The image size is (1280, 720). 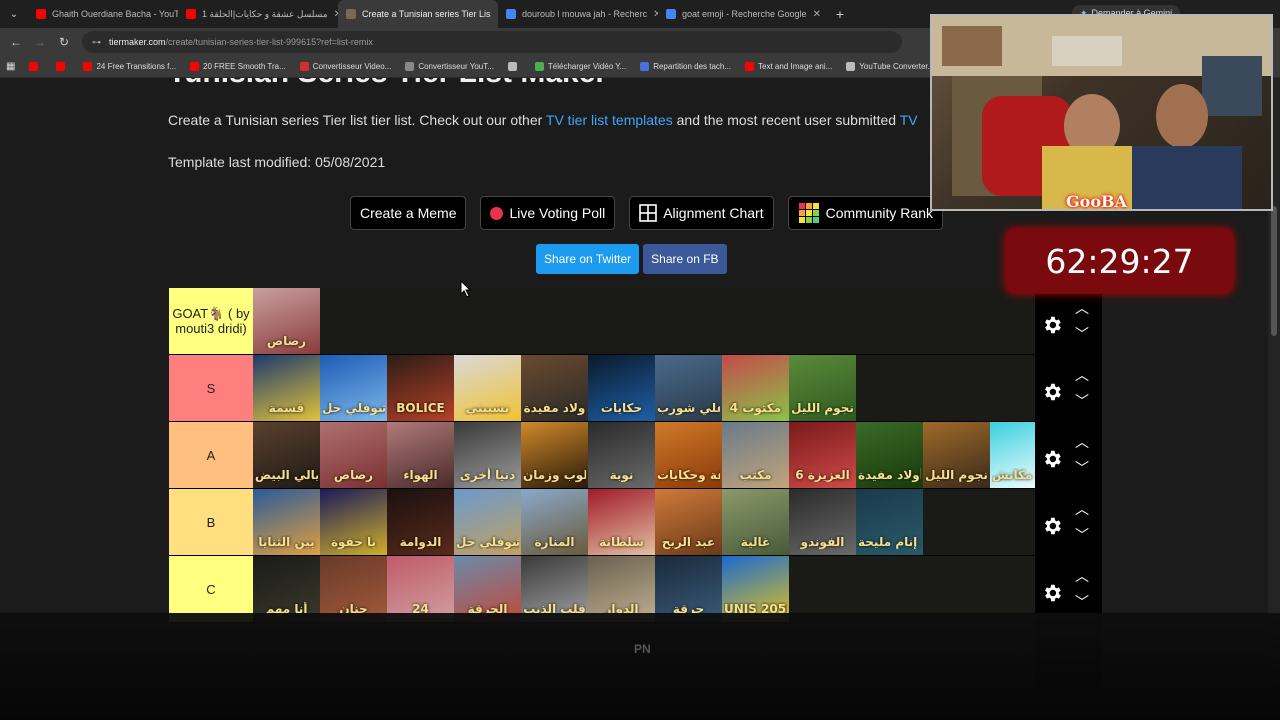 What do you see at coordinates (701, 213) in the screenshot?
I see `alignment-chart-button: Alignment Chart` at bounding box center [701, 213].